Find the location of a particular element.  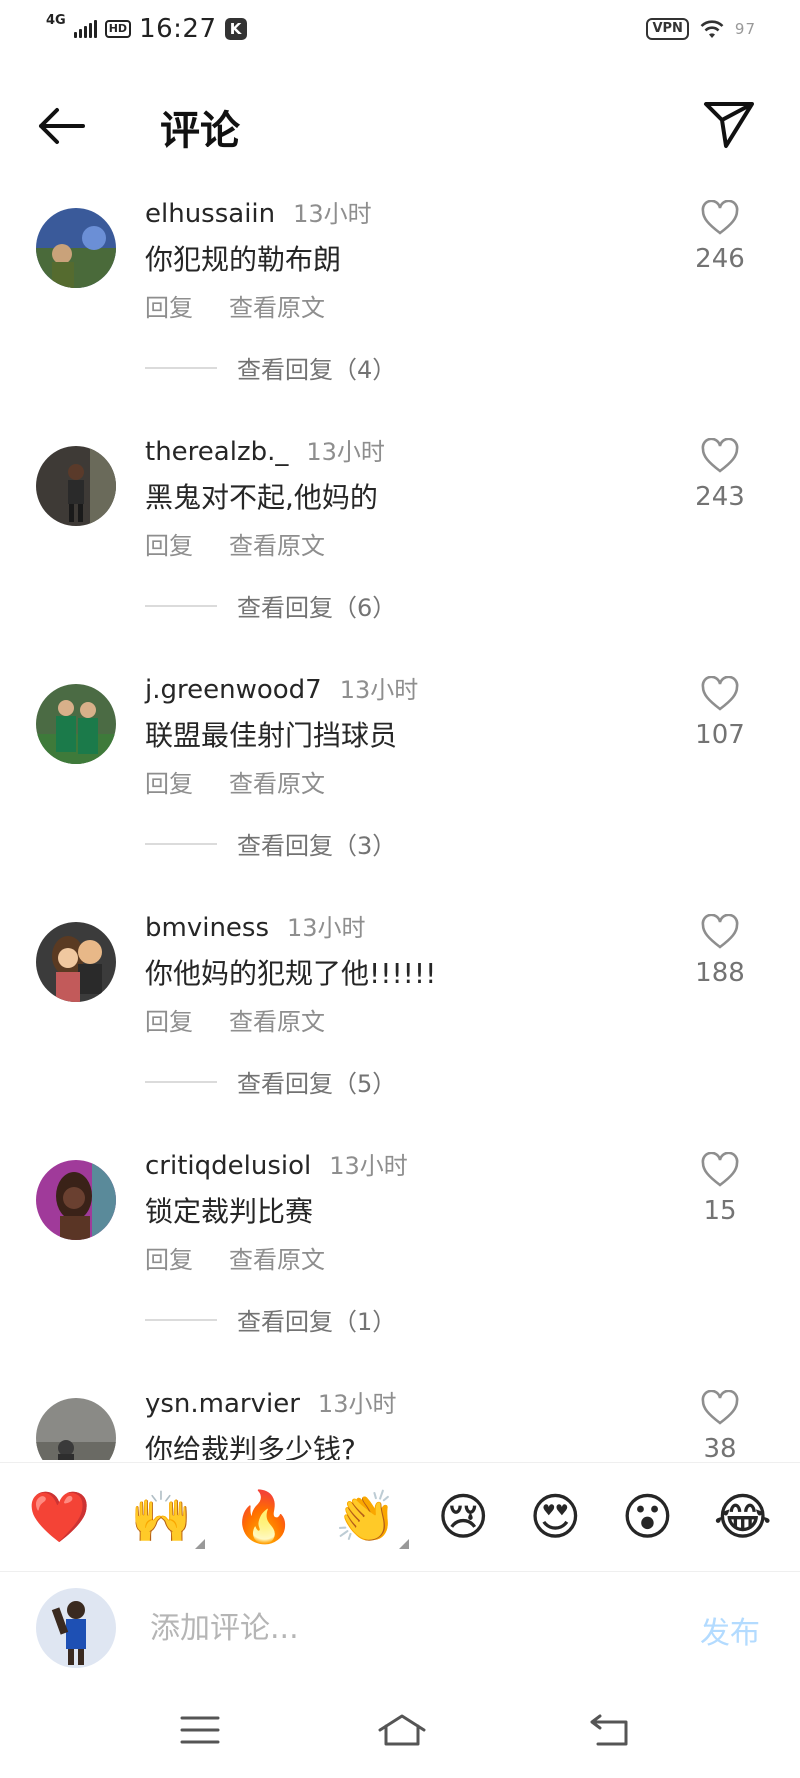

vpn-badge: VPN is located at coordinates (667, 29).